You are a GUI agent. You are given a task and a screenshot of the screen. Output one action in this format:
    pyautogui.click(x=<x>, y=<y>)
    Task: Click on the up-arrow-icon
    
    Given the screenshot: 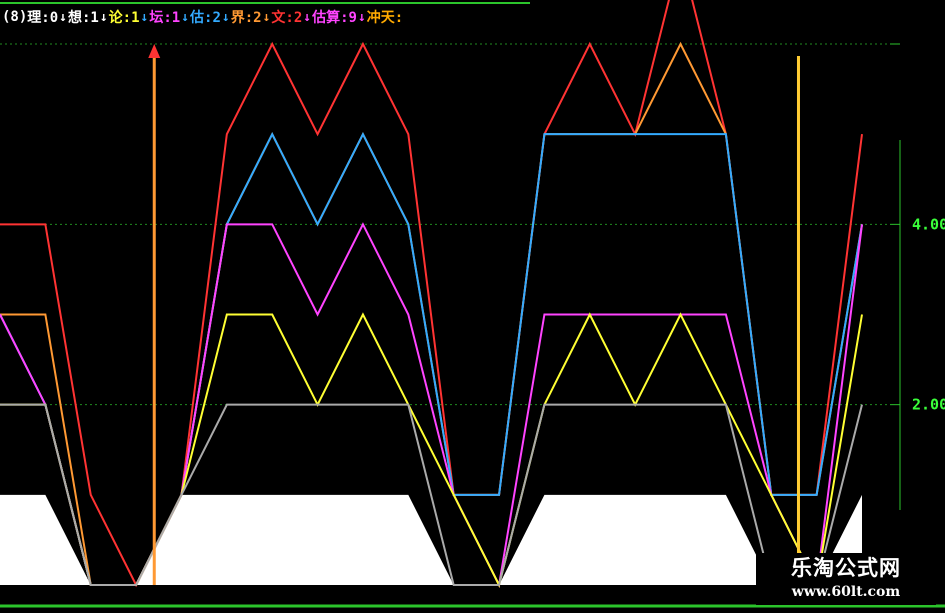 What is the action you would take?
    pyautogui.click(x=154, y=51)
    